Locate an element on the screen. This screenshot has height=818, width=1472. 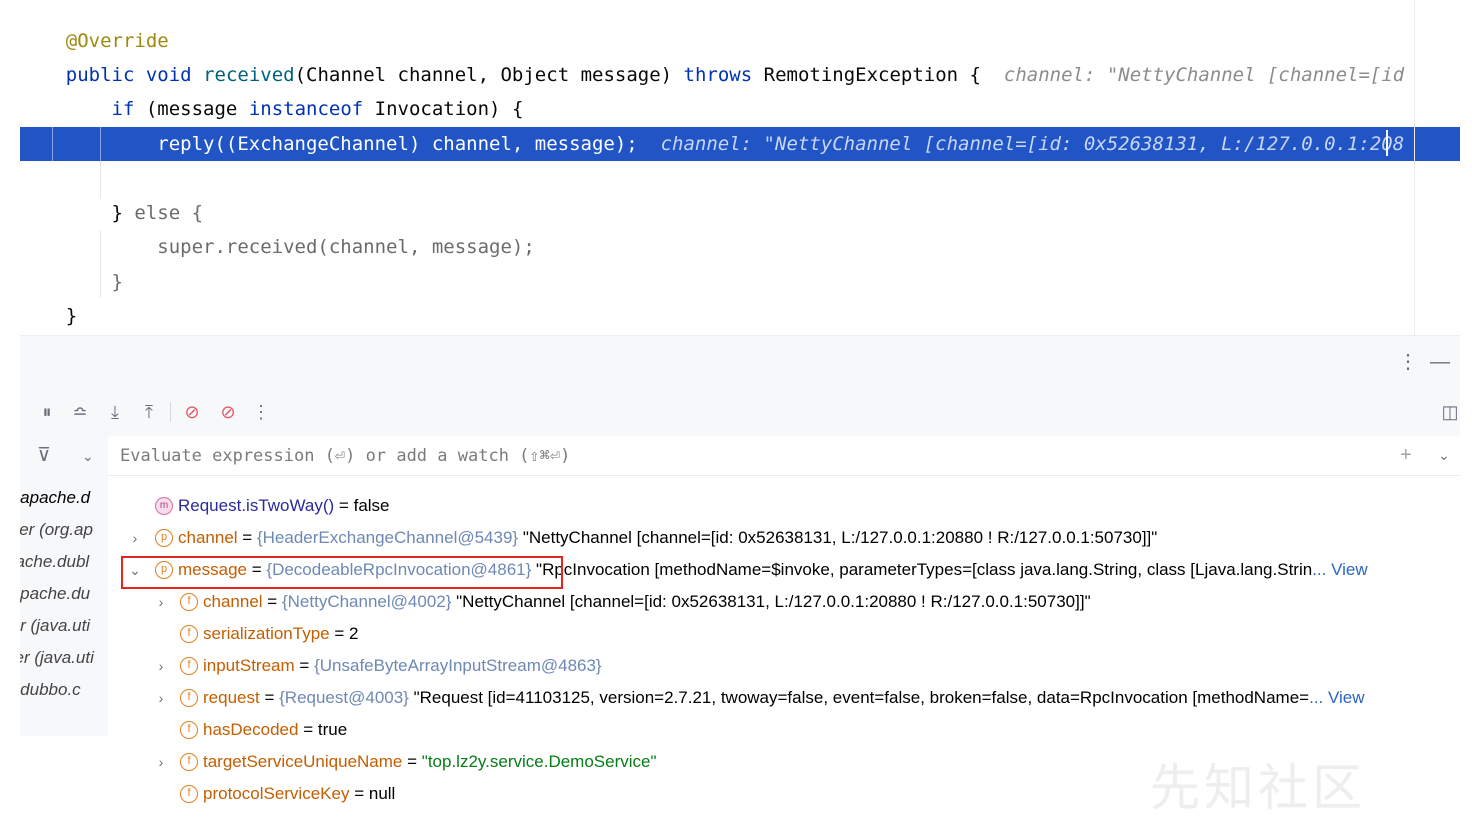
highlight-annotation-box is located at coordinates (342, 572).